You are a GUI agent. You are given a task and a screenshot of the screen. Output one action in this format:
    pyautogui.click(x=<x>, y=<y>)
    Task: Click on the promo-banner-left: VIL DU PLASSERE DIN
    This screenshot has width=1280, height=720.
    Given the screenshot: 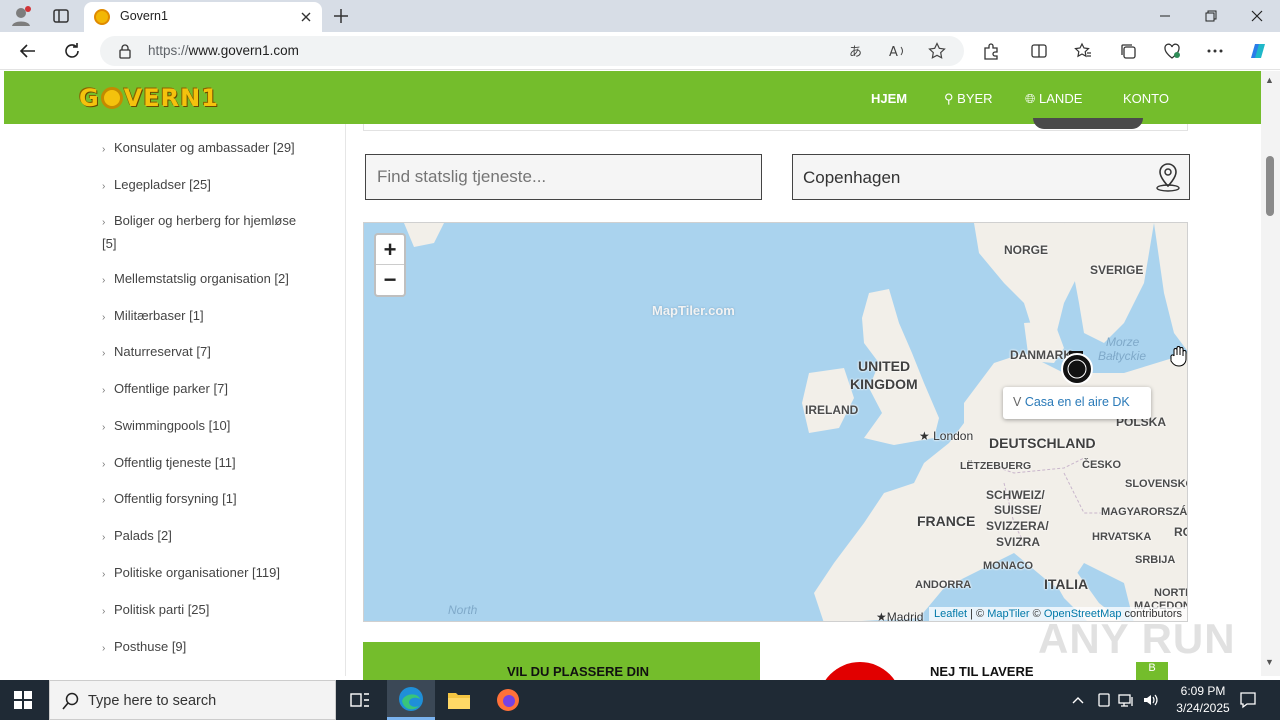 What is the action you would take?
    pyautogui.click(x=561, y=662)
    